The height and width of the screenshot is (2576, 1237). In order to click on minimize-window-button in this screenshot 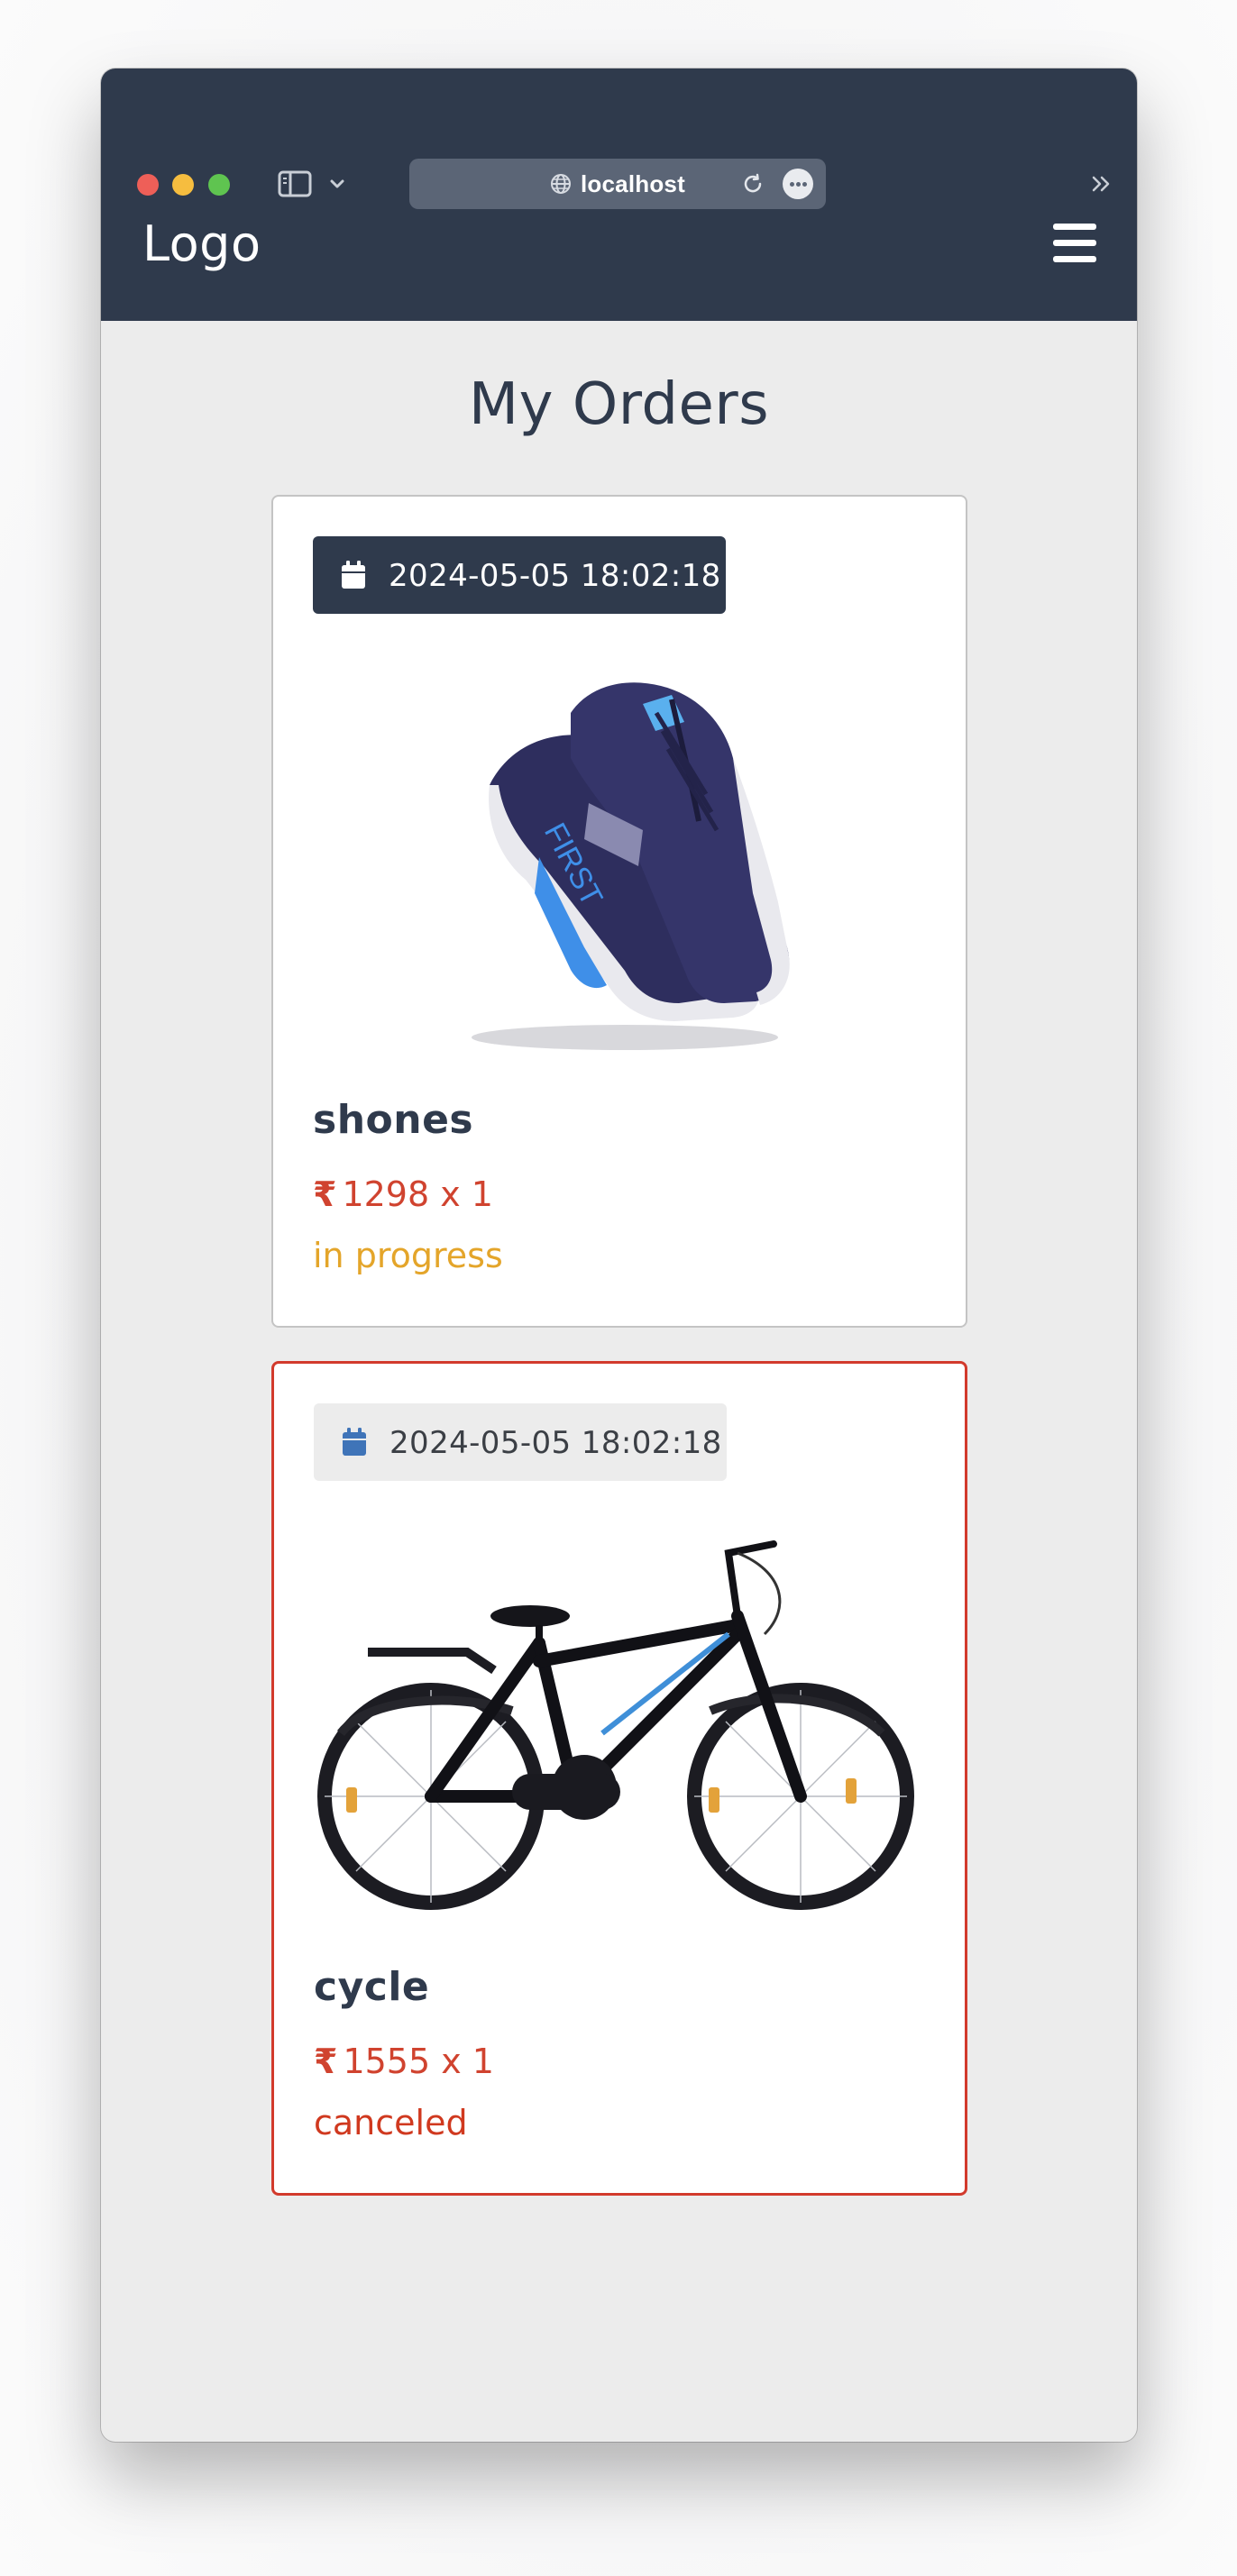, I will do `click(183, 185)`.